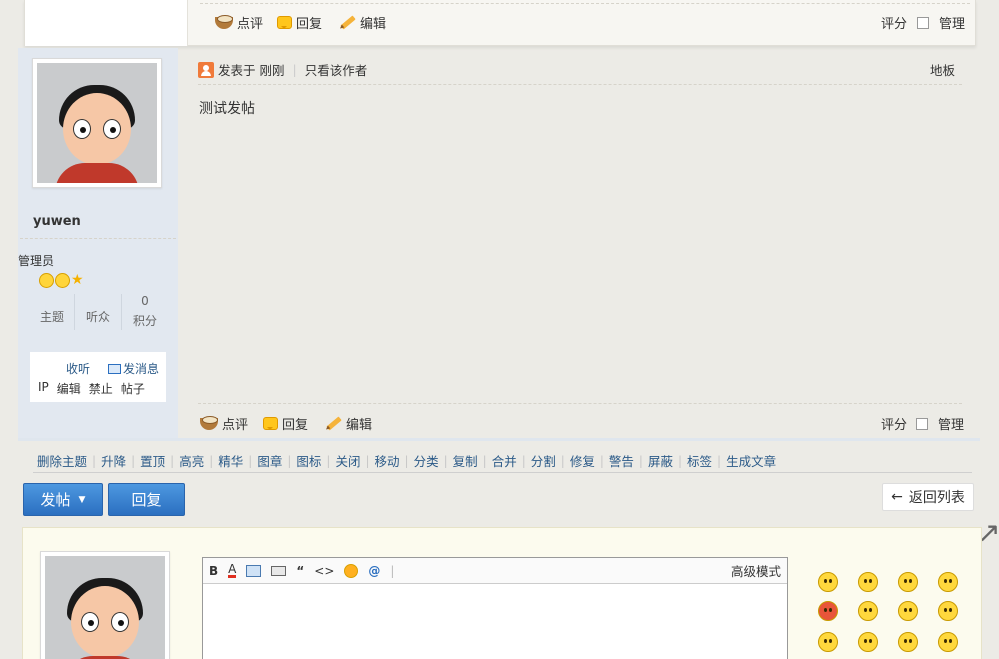 The height and width of the screenshot is (659, 999). I want to click on mod-icon: 图标, so click(308, 460).